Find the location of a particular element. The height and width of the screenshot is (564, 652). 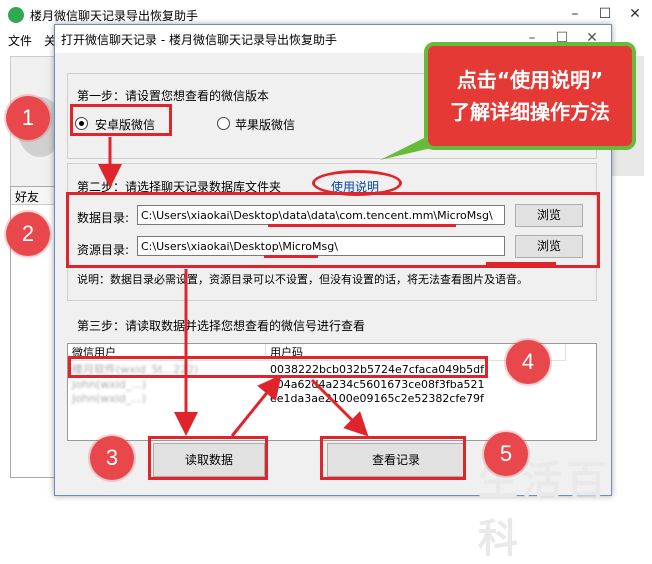

step-badge-4: 4 is located at coordinates (528, 362).